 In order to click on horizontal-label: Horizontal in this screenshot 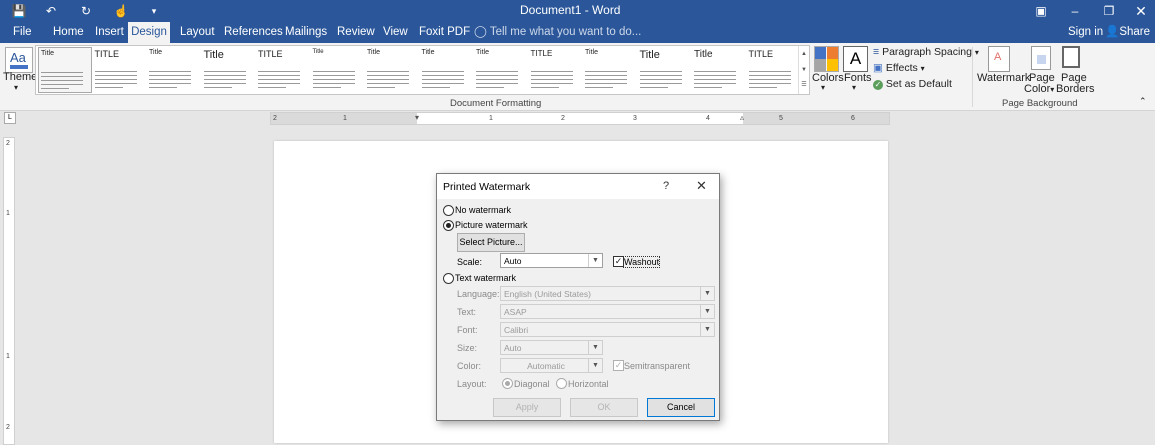, I will do `click(588, 384)`.